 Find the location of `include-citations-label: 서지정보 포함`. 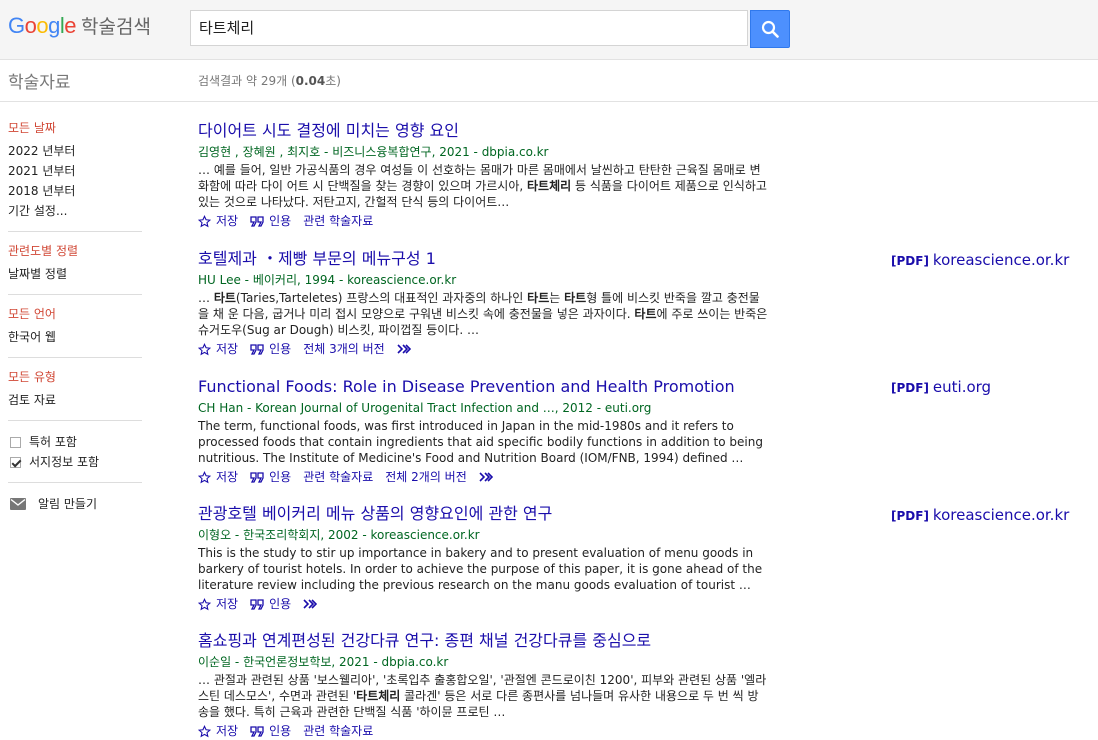

include-citations-label: 서지정보 포함 is located at coordinates (64, 462).